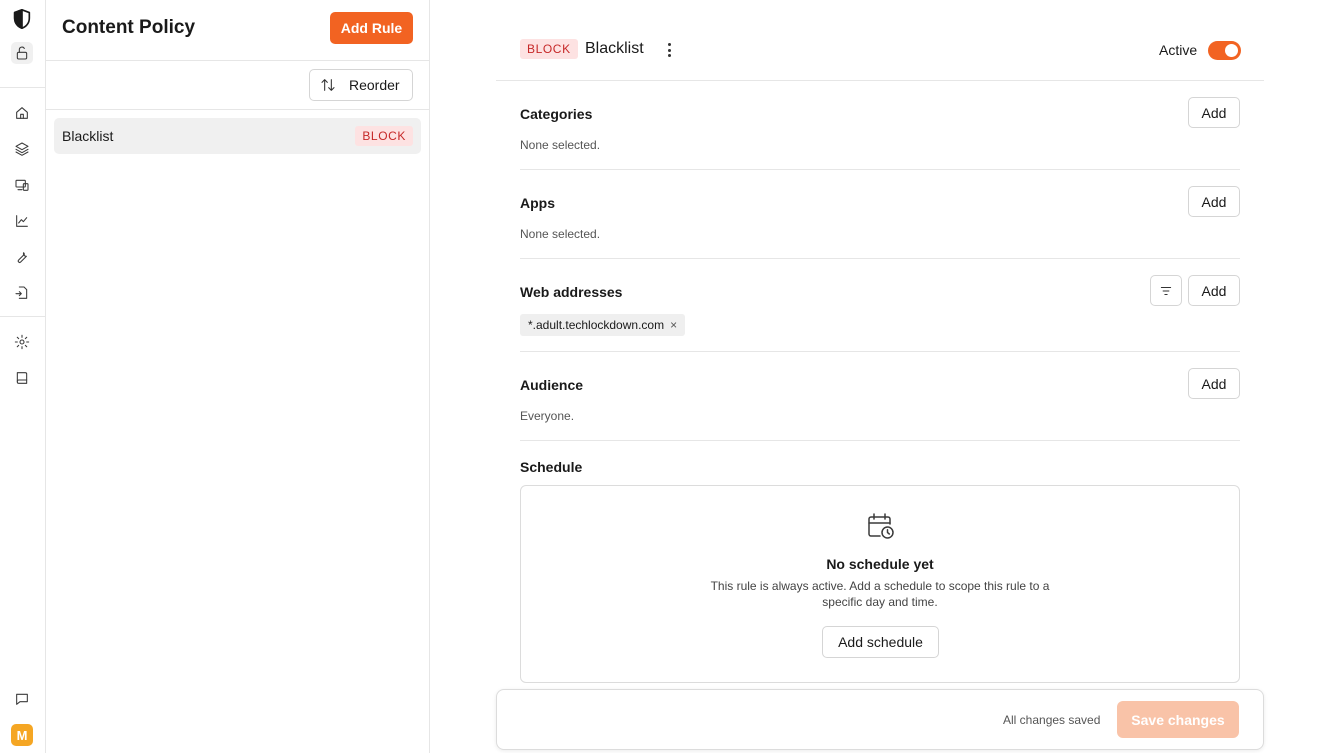 The height and width of the screenshot is (753, 1326). Describe the element at coordinates (614, 48) in the screenshot. I see `rule-title: Blacklist` at that location.